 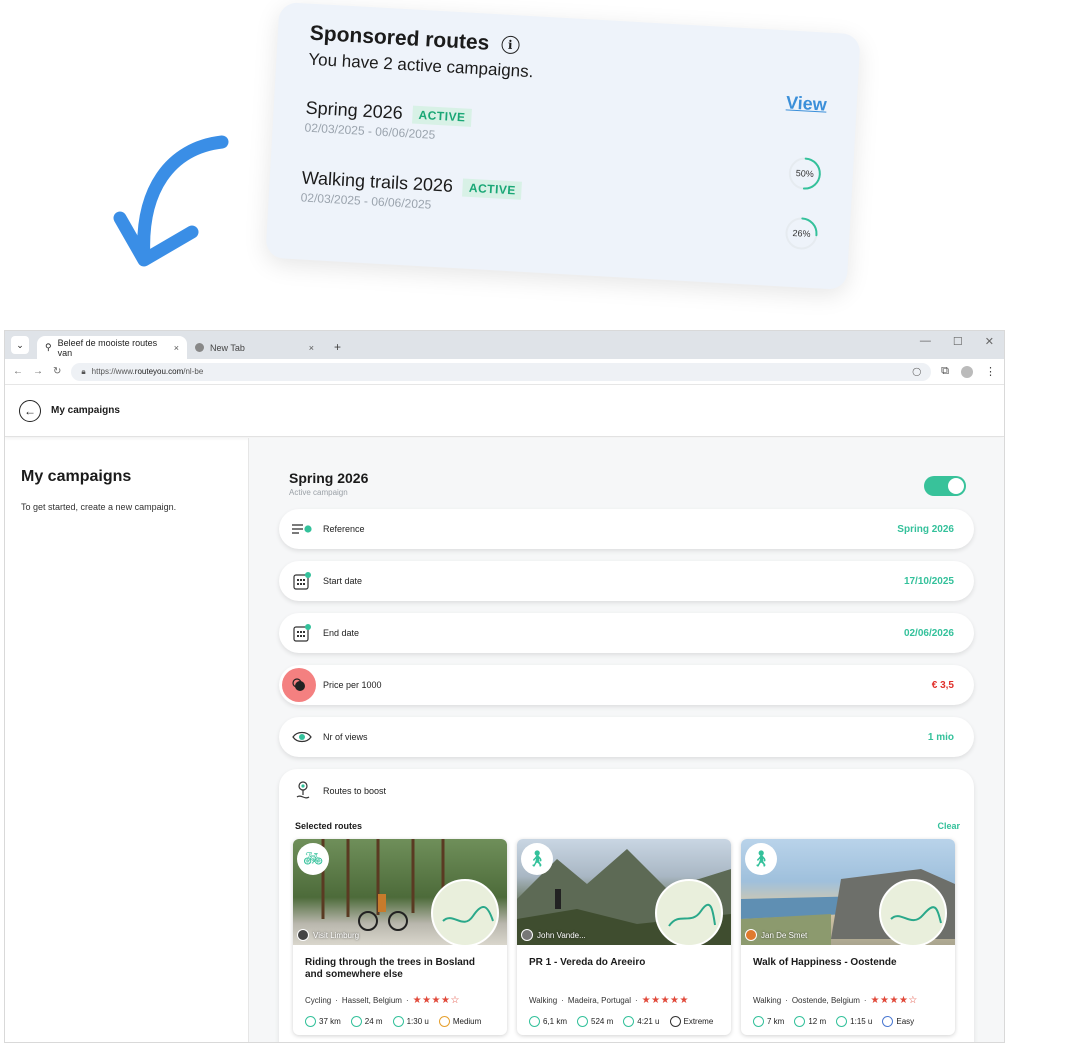 What do you see at coordinates (337, 347) in the screenshot?
I see `new-tab-button: +` at bounding box center [337, 347].